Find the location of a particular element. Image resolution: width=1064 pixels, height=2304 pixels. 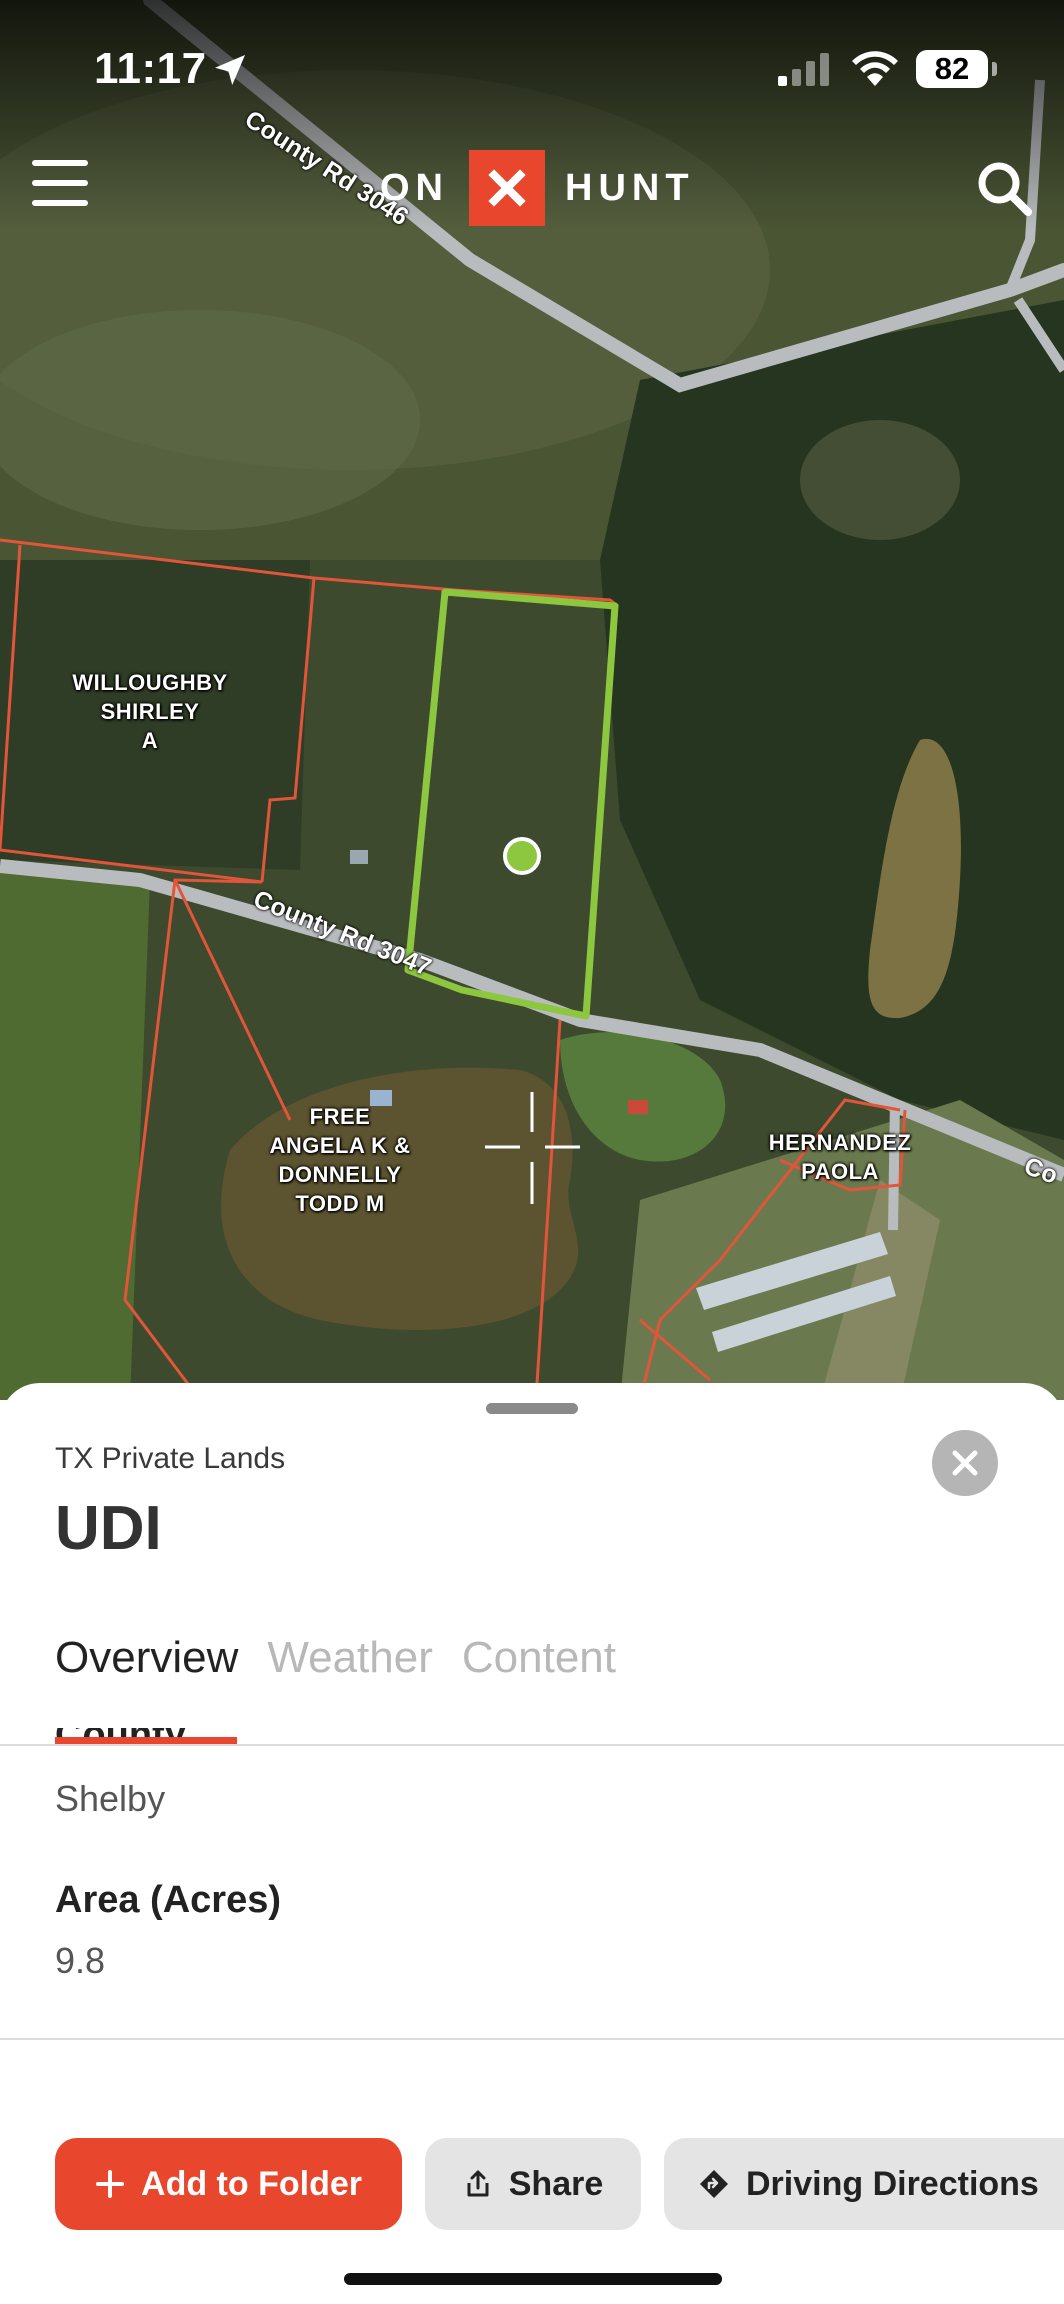

battery-icon: 82 is located at coordinates (952, 69).